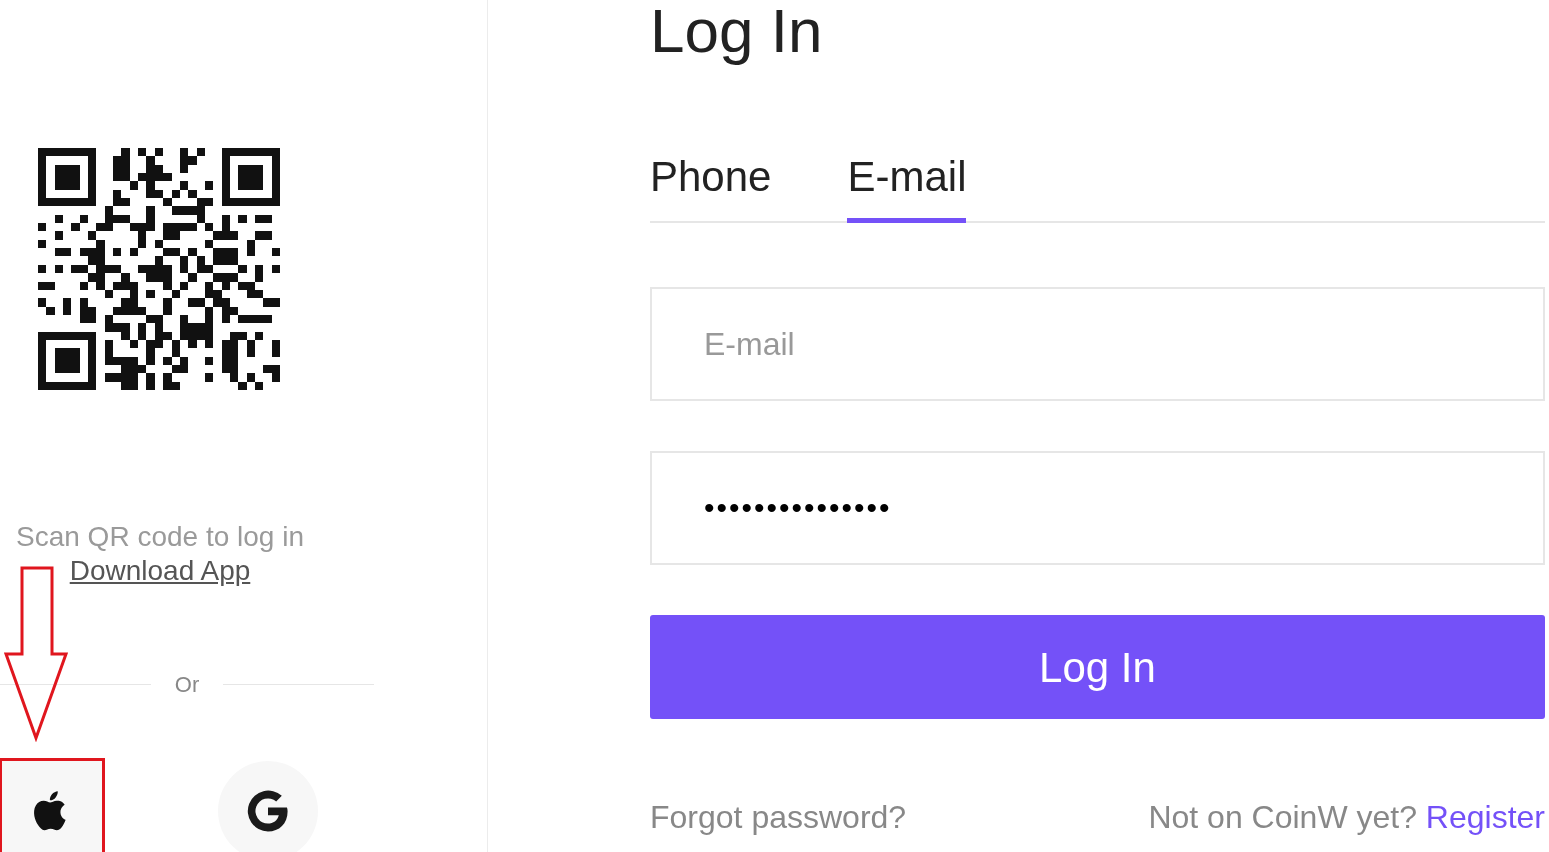 Image resolution: width=1549 pixels, height=852 pixels. I want to click on password-field: •••••••••••••••, so click(1097, 508).